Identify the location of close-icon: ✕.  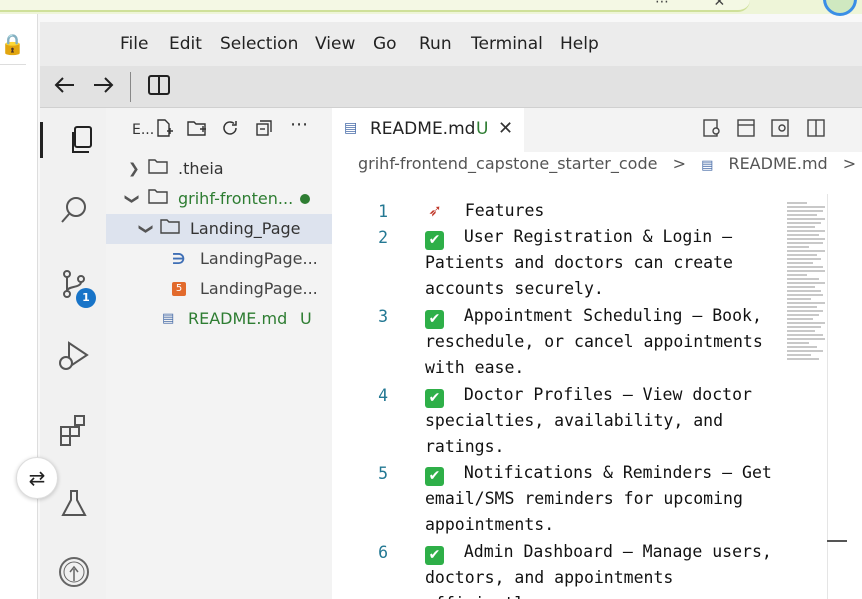
(505, 128).